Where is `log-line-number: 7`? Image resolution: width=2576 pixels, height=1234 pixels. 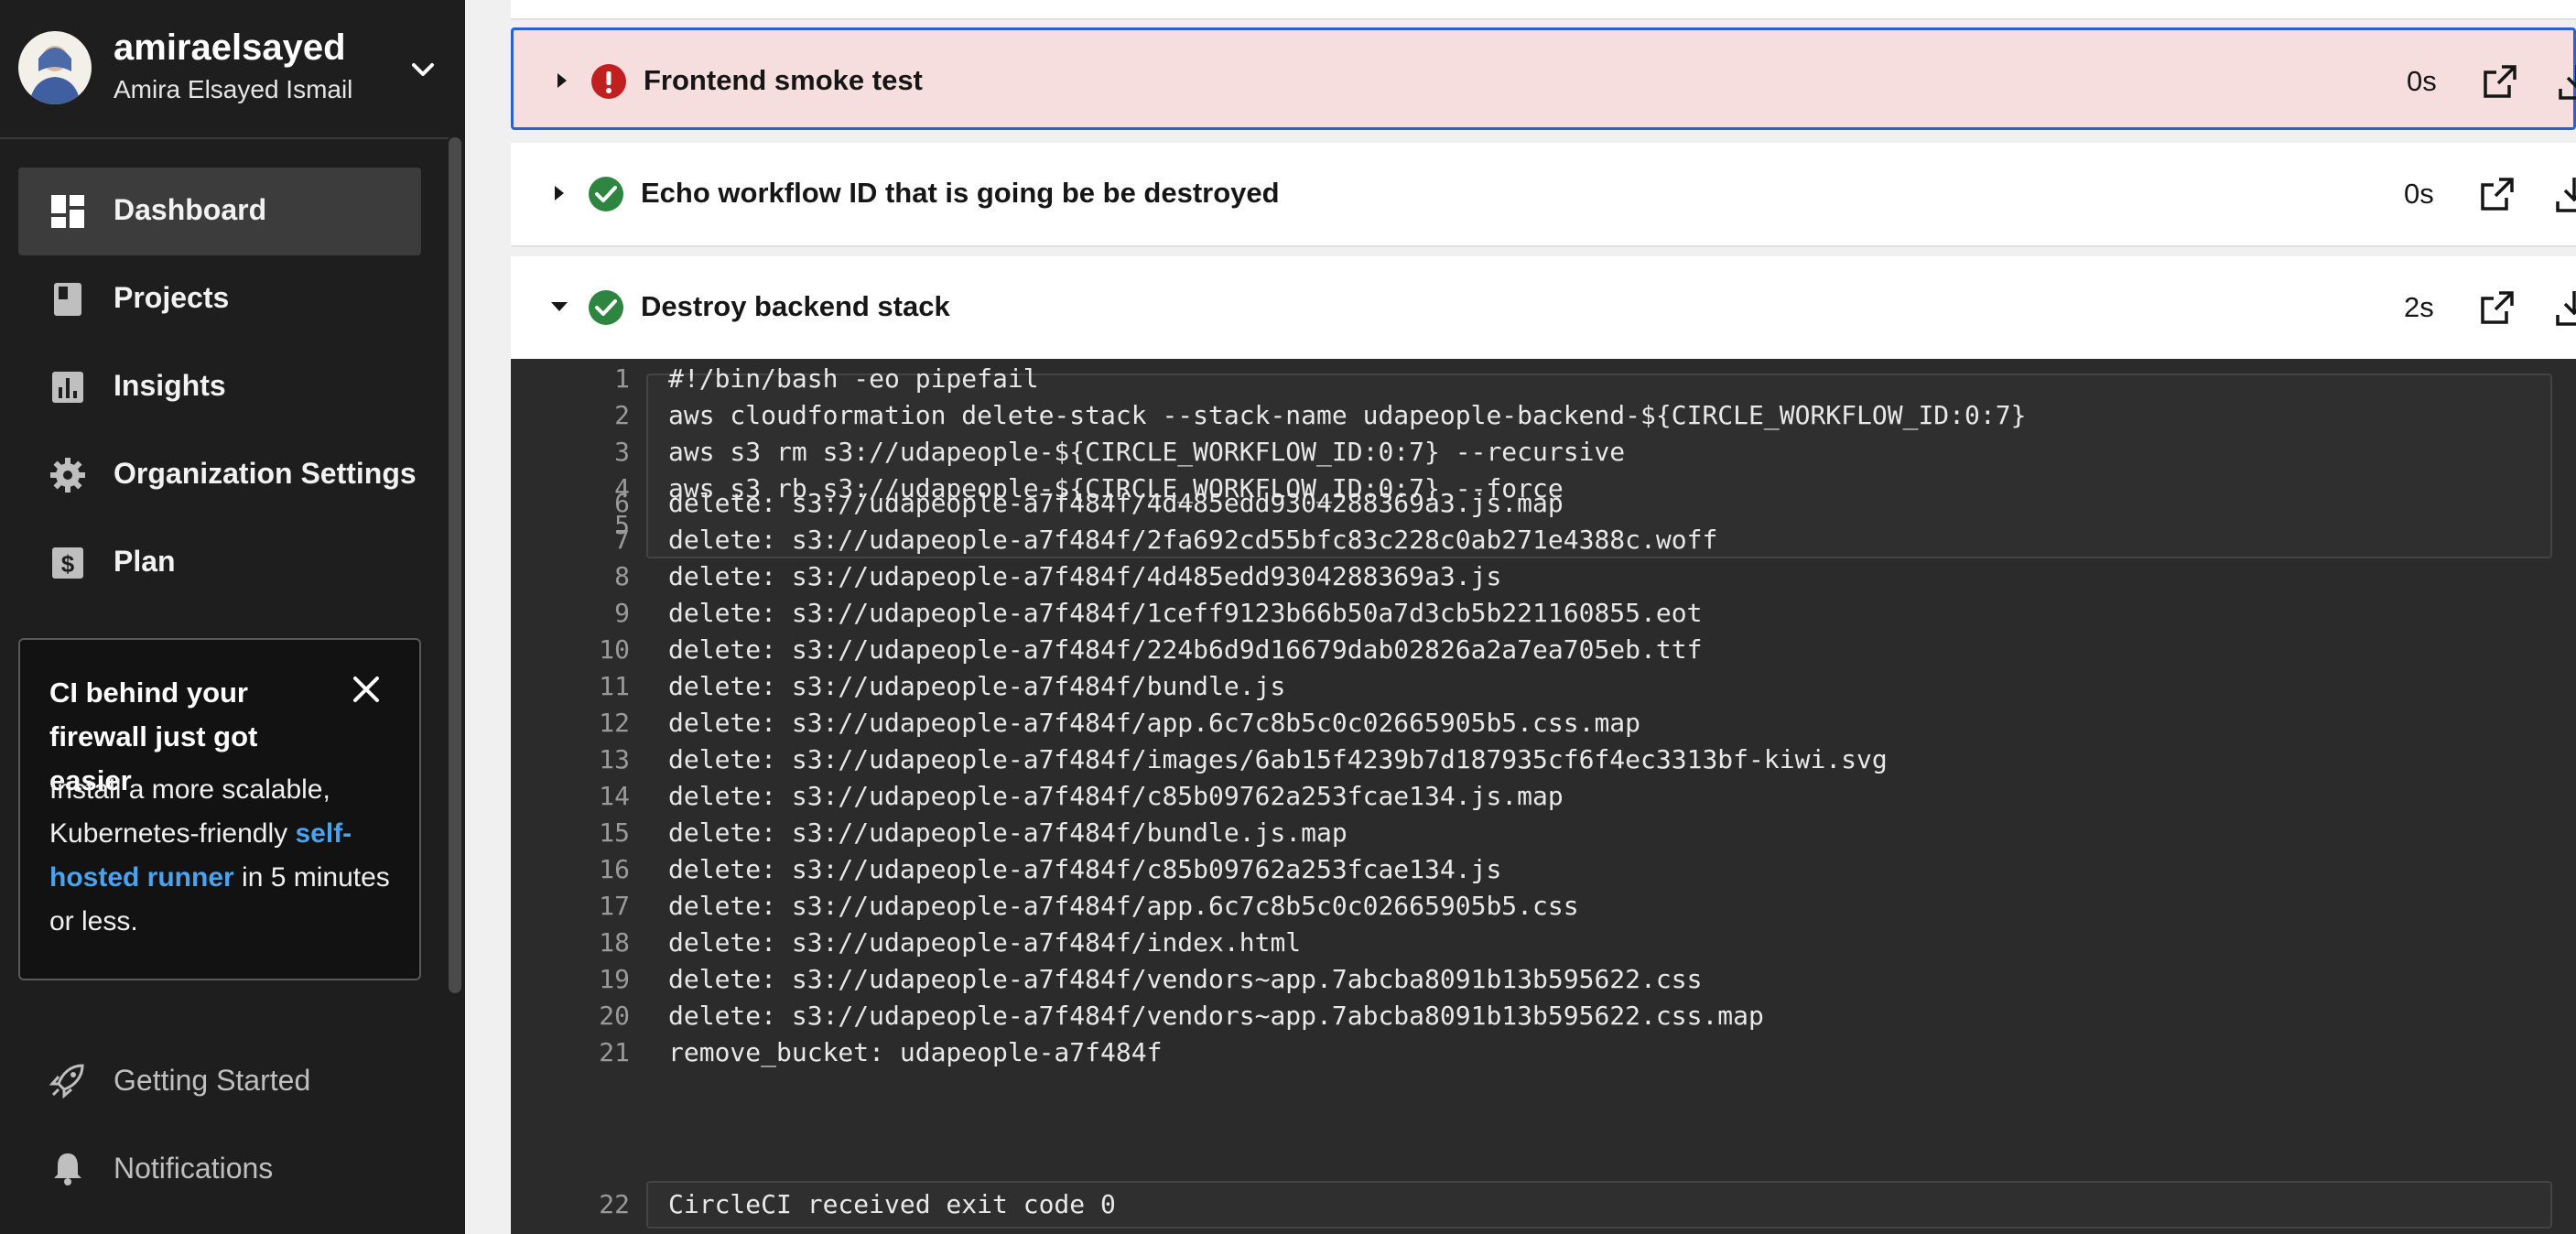 log-line-number: 7 is located at coordinates (622, 540).